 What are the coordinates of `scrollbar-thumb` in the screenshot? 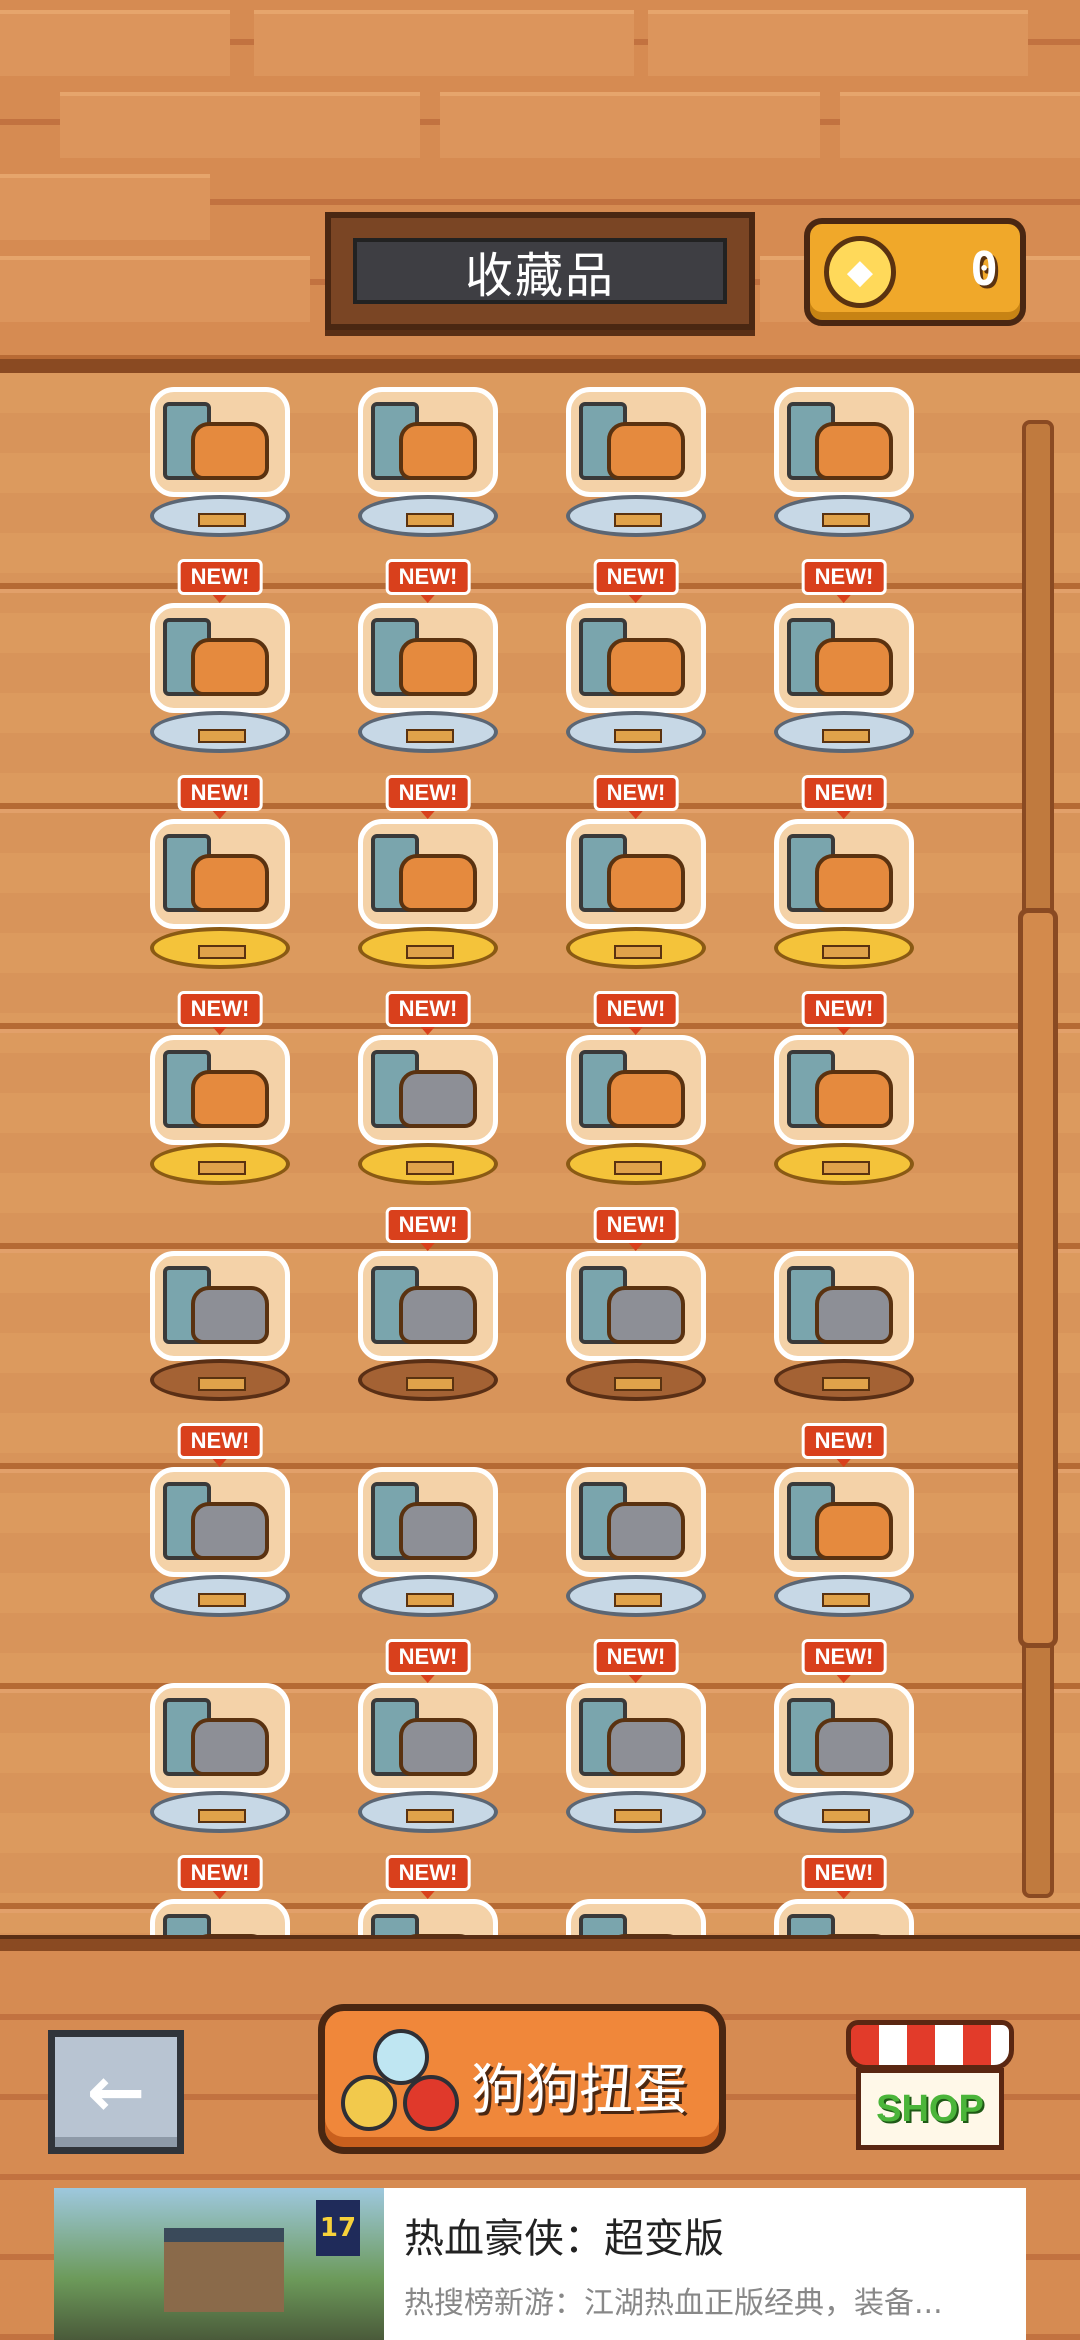 It's located at (1038, 1278).